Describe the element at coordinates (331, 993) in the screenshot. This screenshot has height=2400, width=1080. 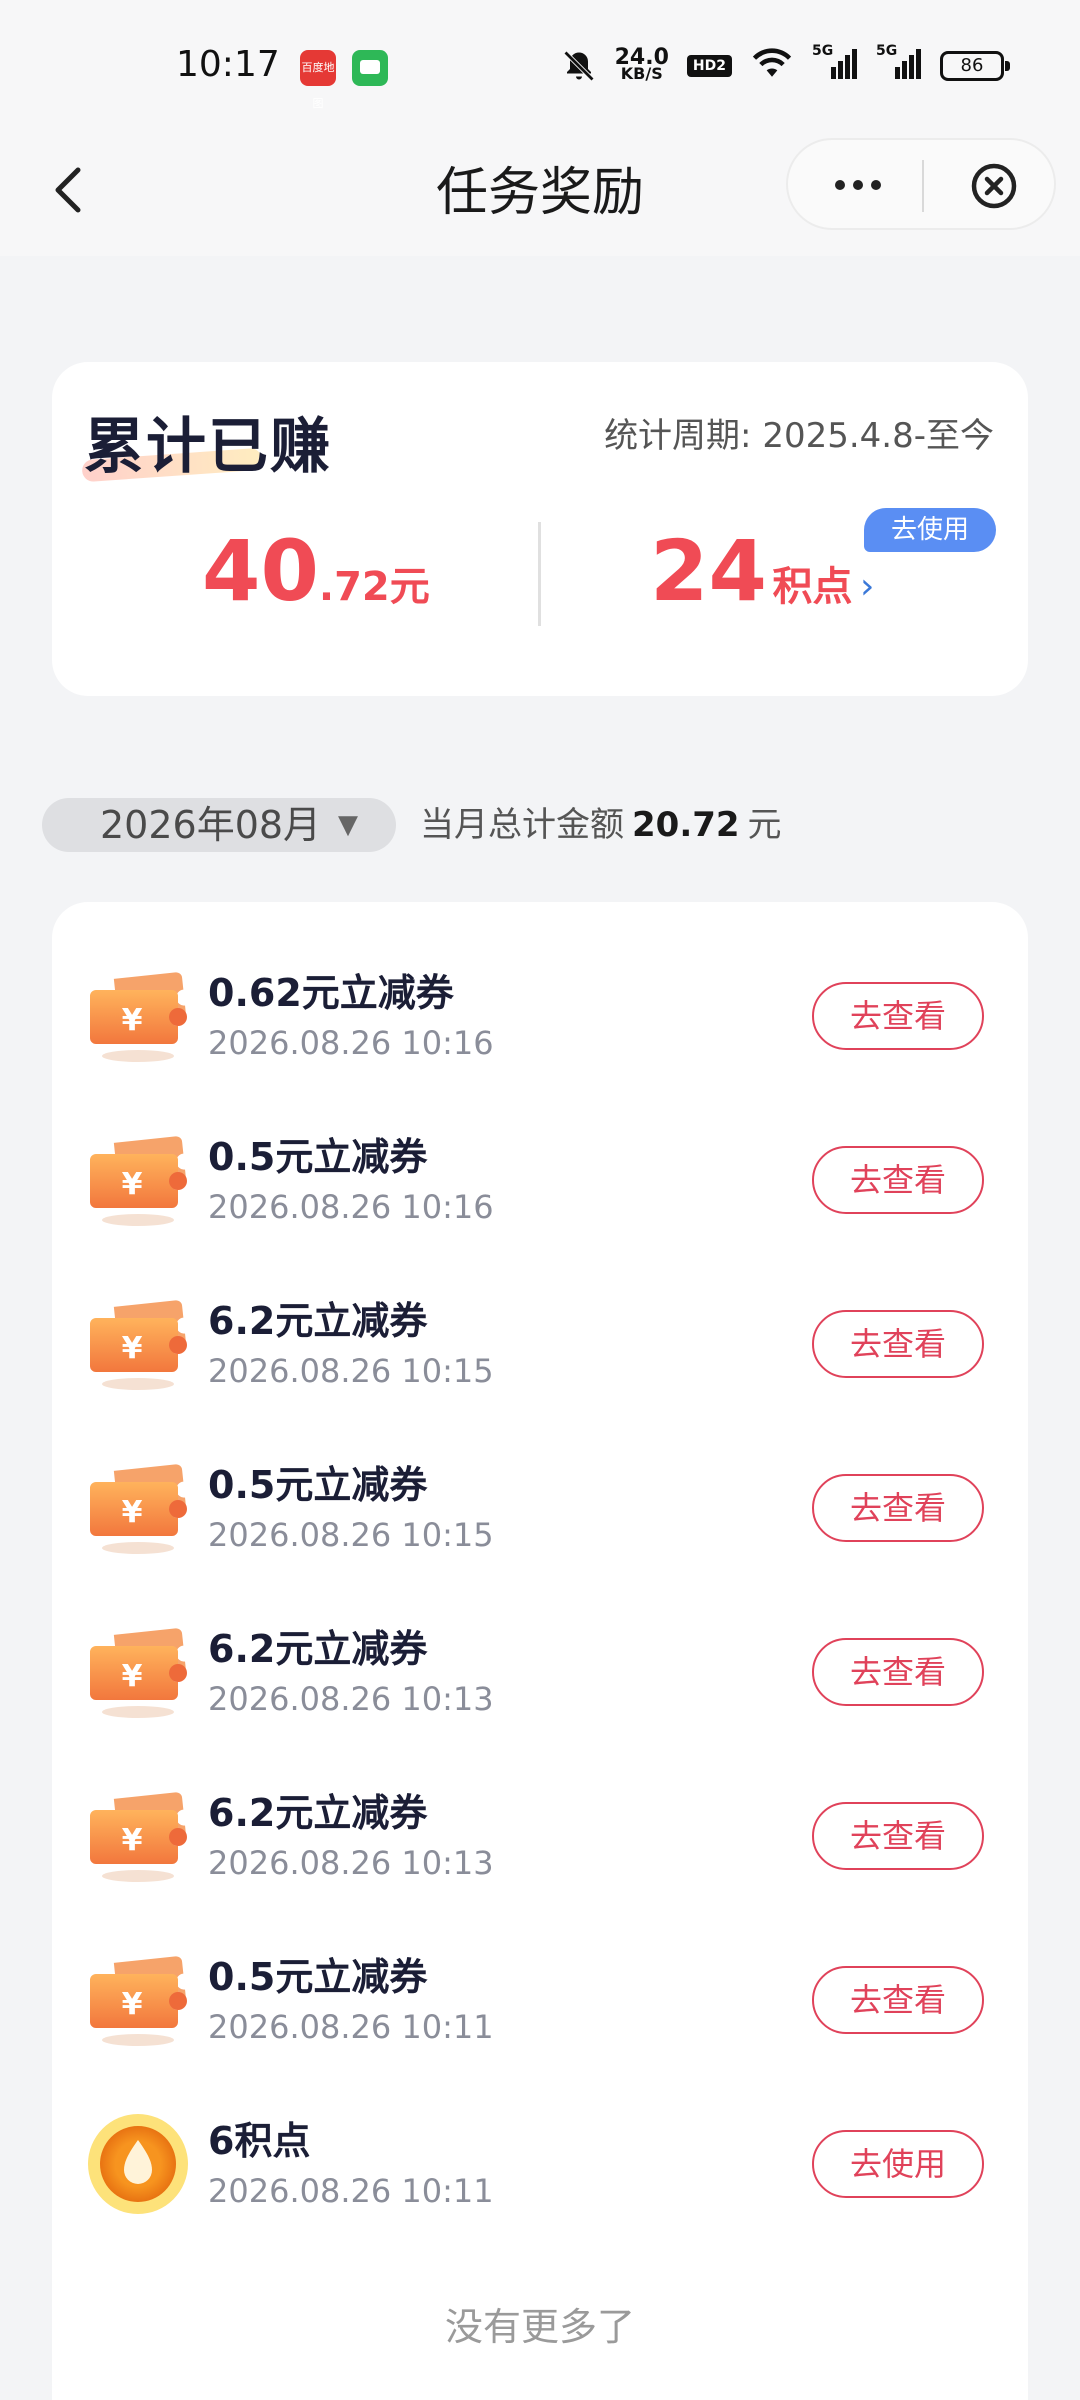
I see `reward-title: 0.62元立减券` at that location.